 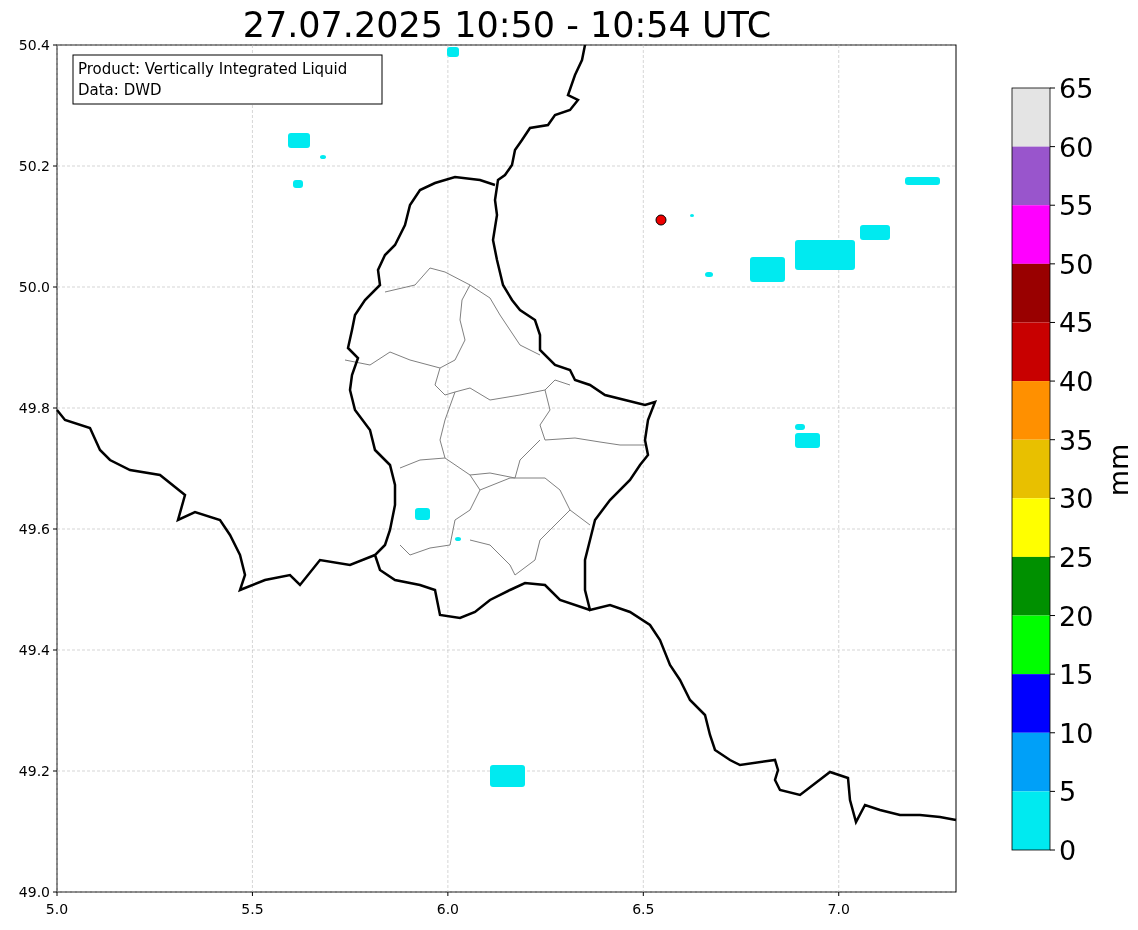 What do you see at coordinates (1068, 792) in the screenshot?
I see `colorbar-tick-label: 5` at bounding box center [1068, 792].